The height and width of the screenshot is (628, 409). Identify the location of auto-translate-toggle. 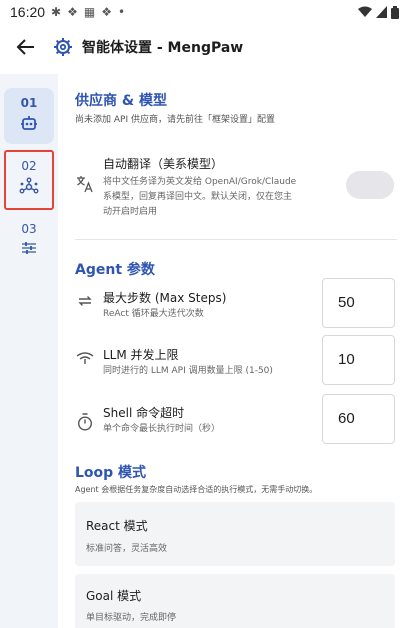
(370, 185).